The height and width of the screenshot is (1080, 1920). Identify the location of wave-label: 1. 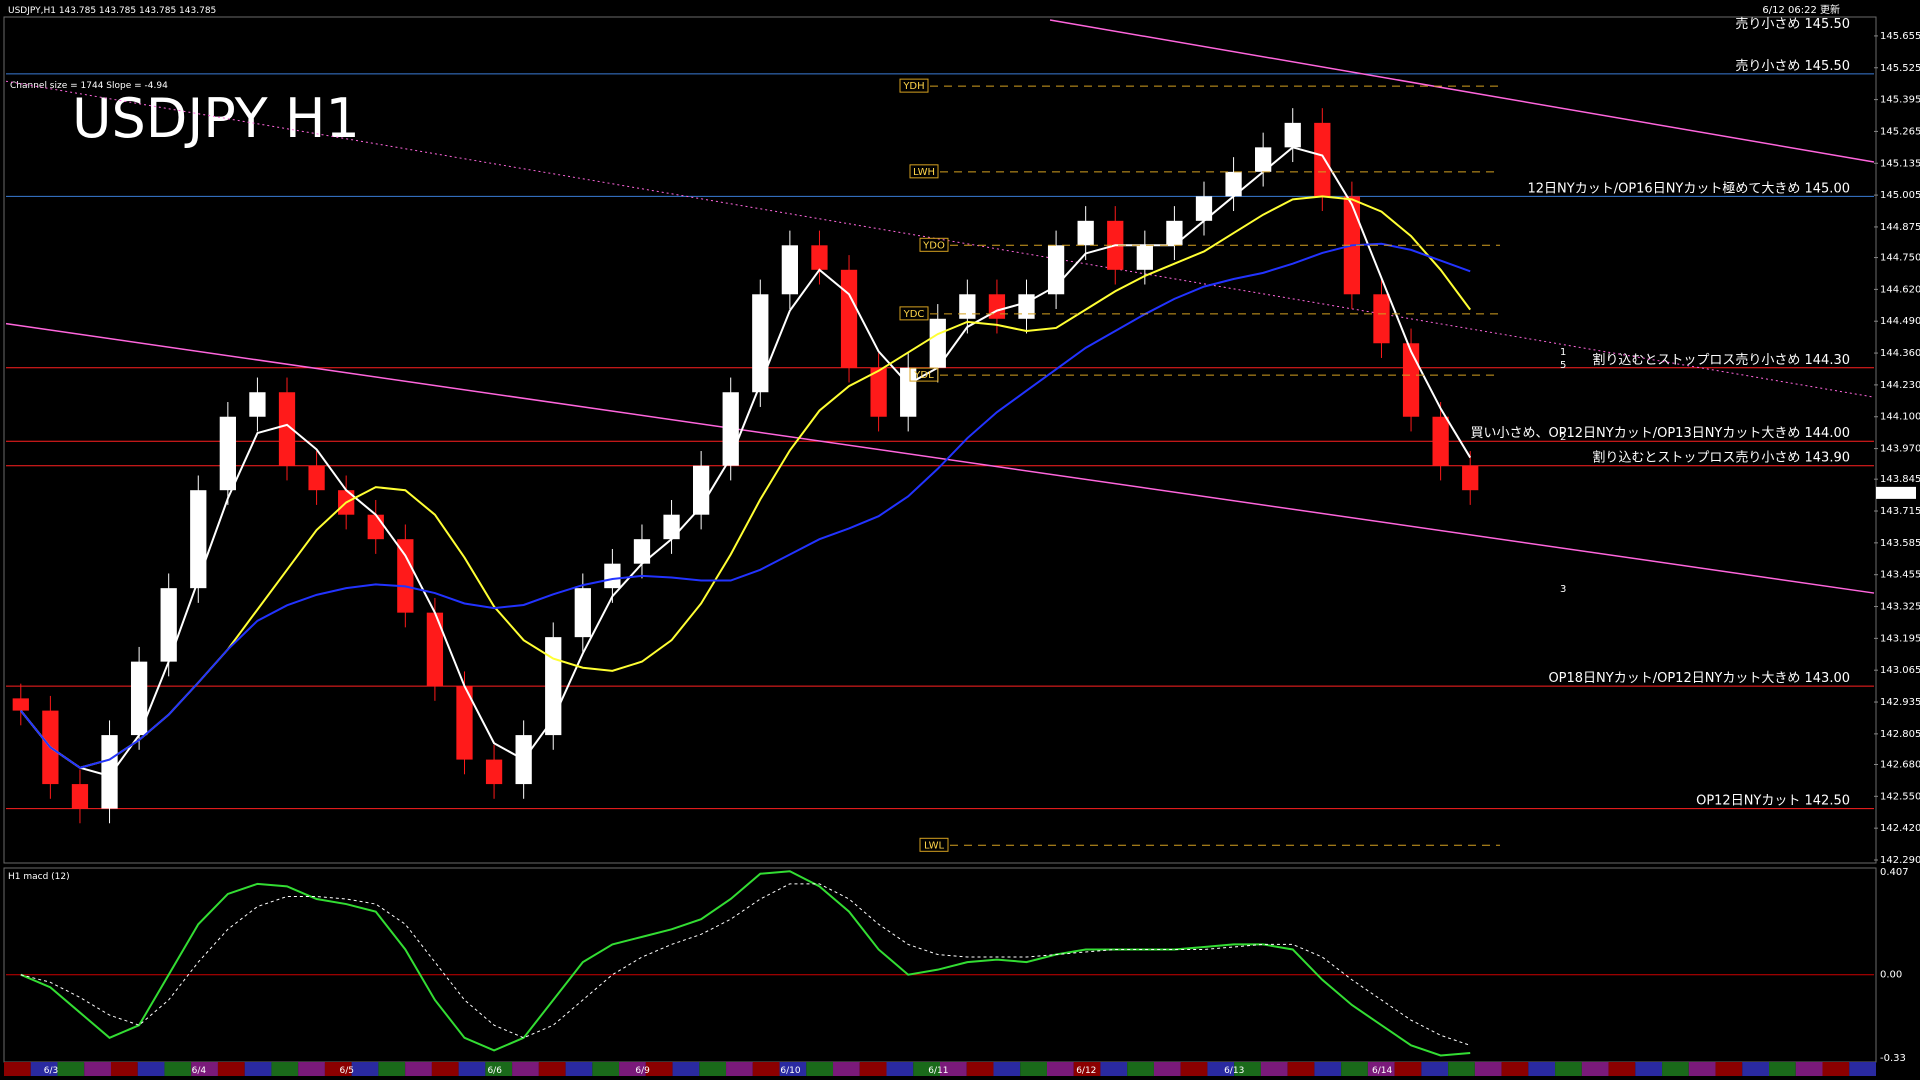
(1563, 352).